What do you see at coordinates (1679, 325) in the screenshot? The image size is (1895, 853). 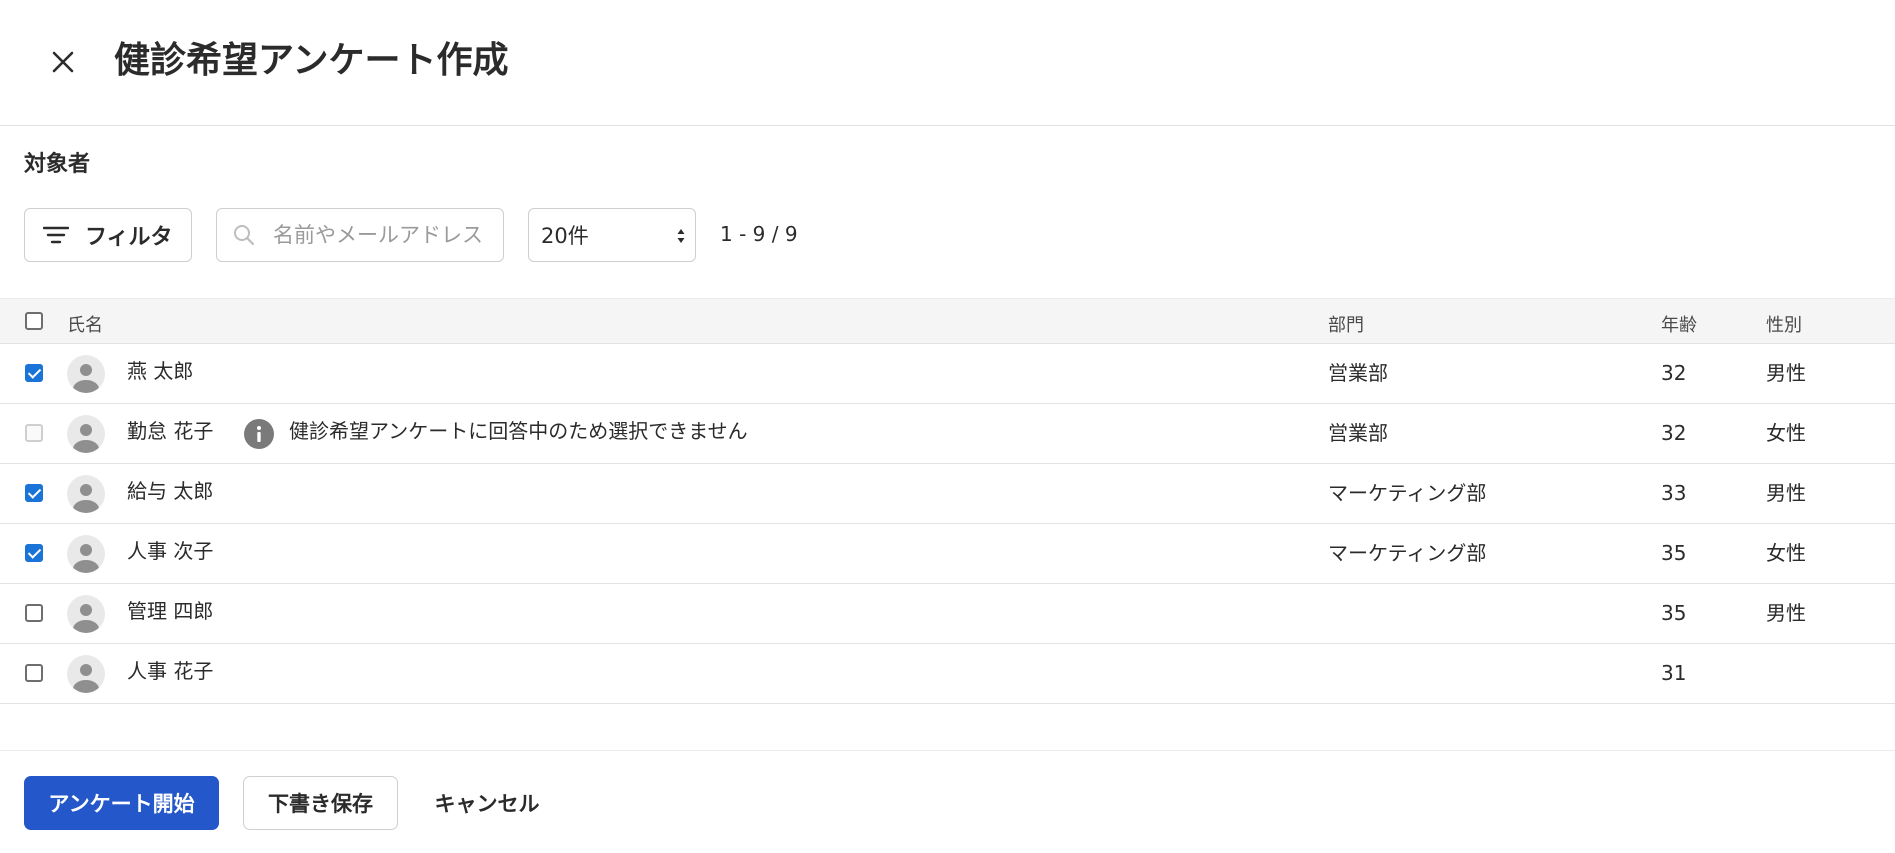 I see `header-age: 年齢` at bounding box center [1679, 325].